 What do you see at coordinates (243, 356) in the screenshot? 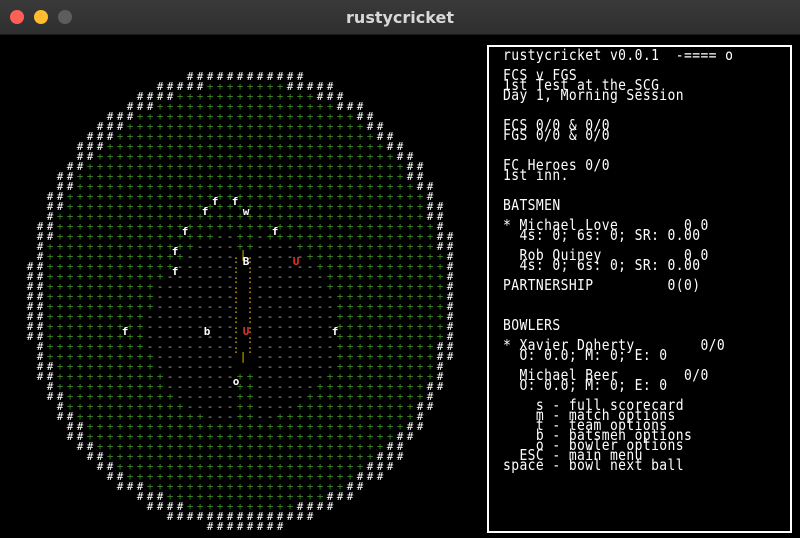
I see `stumps-bottom: |` at bounding box center [243, 356].